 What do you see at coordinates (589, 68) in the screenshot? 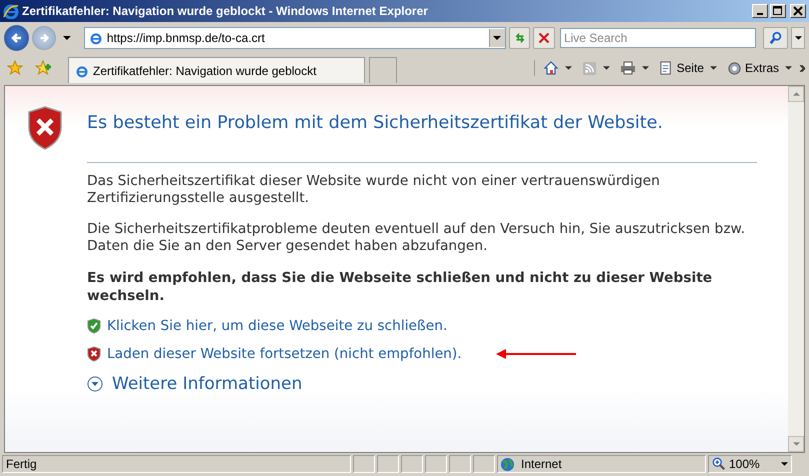
I see `feeds-icon` at bounding box center [589, 68].